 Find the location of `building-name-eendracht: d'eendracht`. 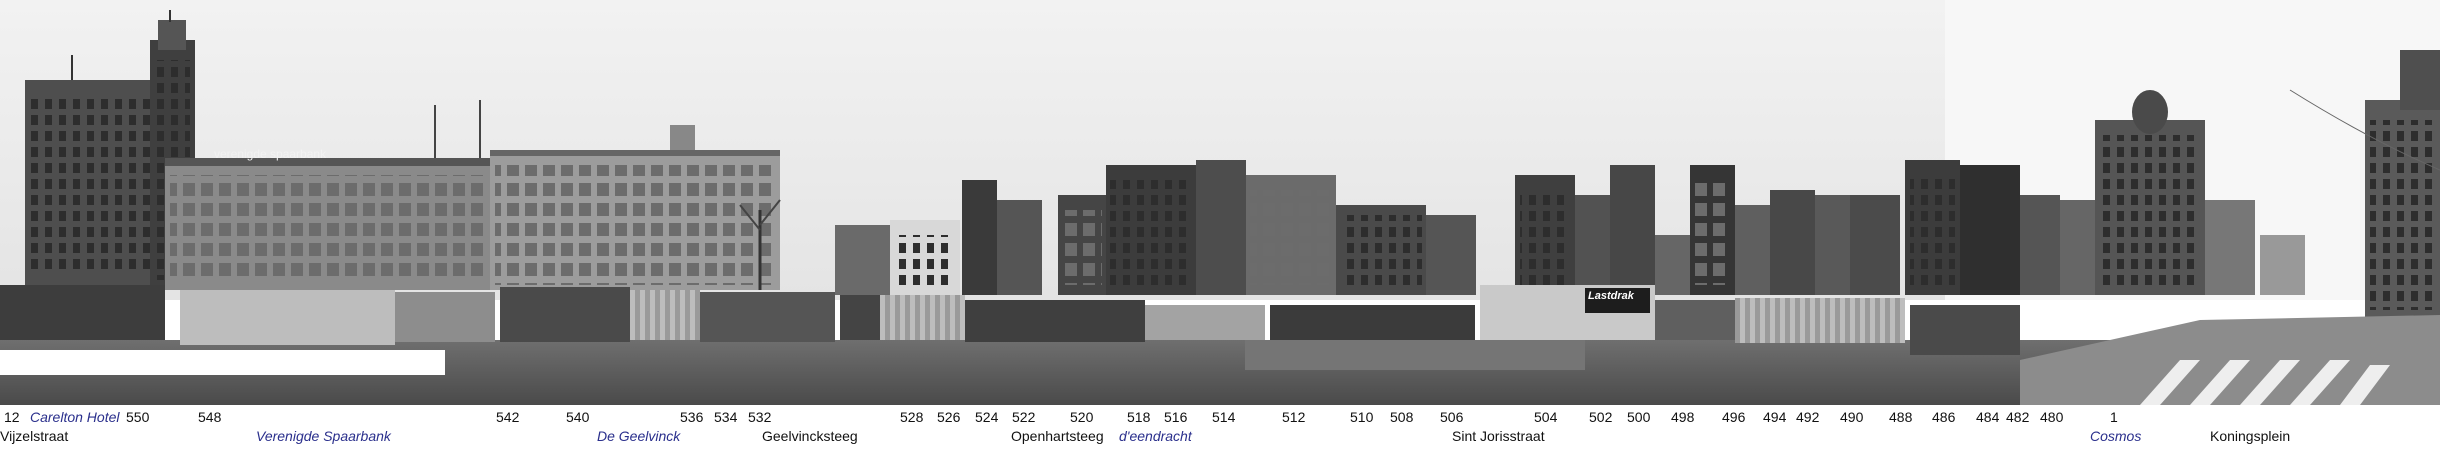

building-name-eendracht: d'eendracht is located at coordinates (1155, 436).